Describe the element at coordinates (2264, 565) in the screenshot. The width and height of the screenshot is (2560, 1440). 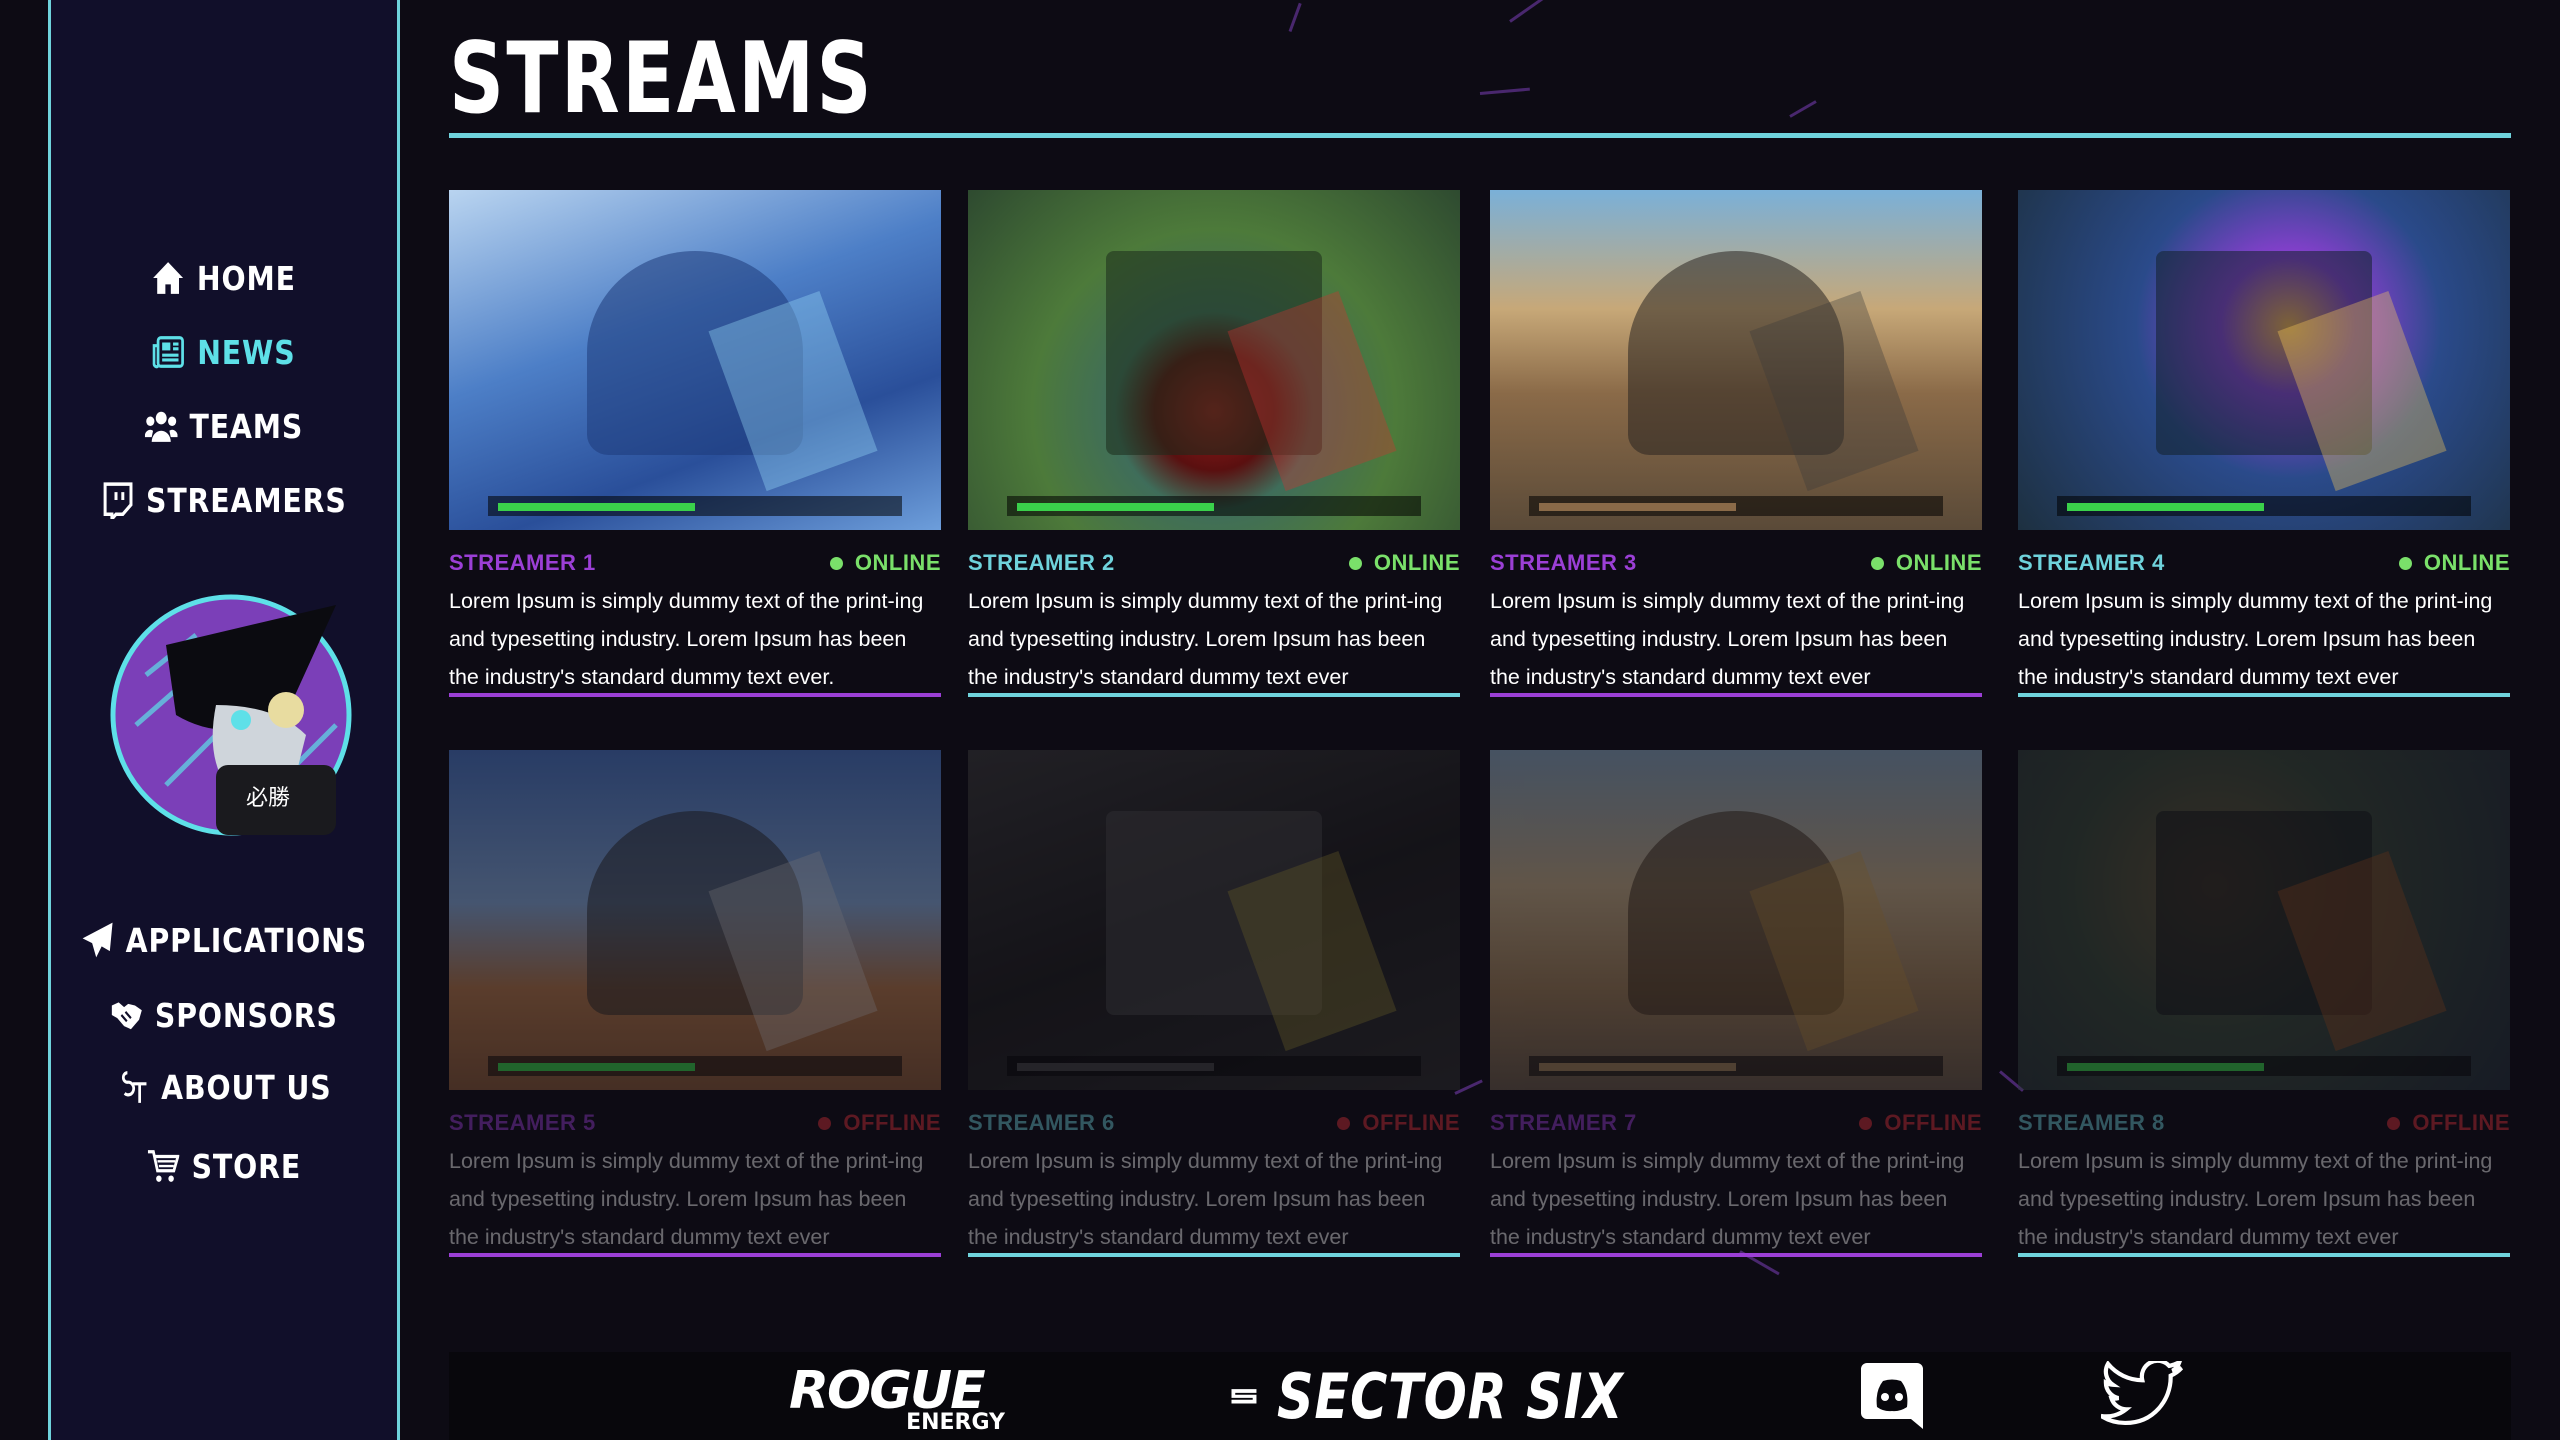
I see `stream-card-header: STREAMER 4 ONLINE` at that location.